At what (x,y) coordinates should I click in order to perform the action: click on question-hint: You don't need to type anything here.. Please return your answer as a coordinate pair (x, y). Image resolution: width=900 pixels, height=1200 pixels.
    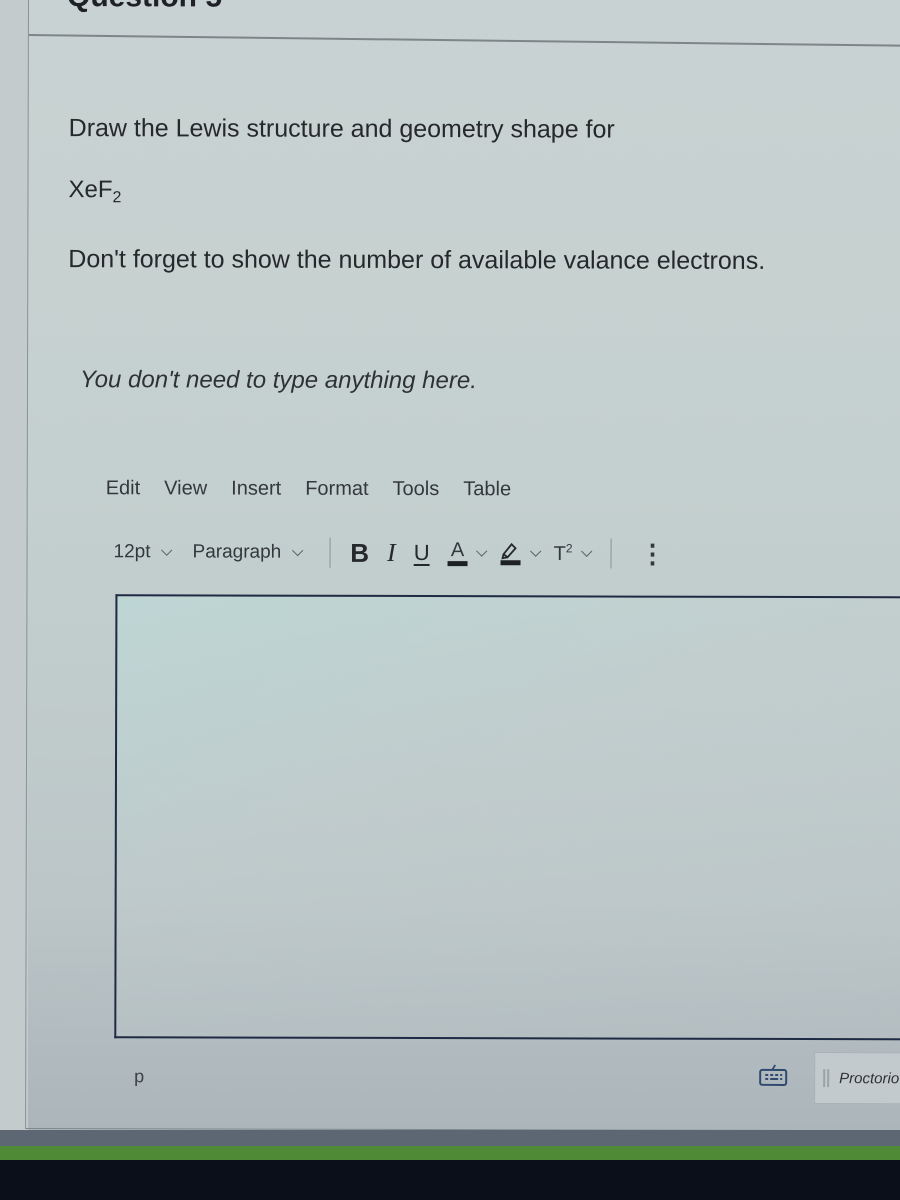
    Looking at the image, I should click on (278, 380).